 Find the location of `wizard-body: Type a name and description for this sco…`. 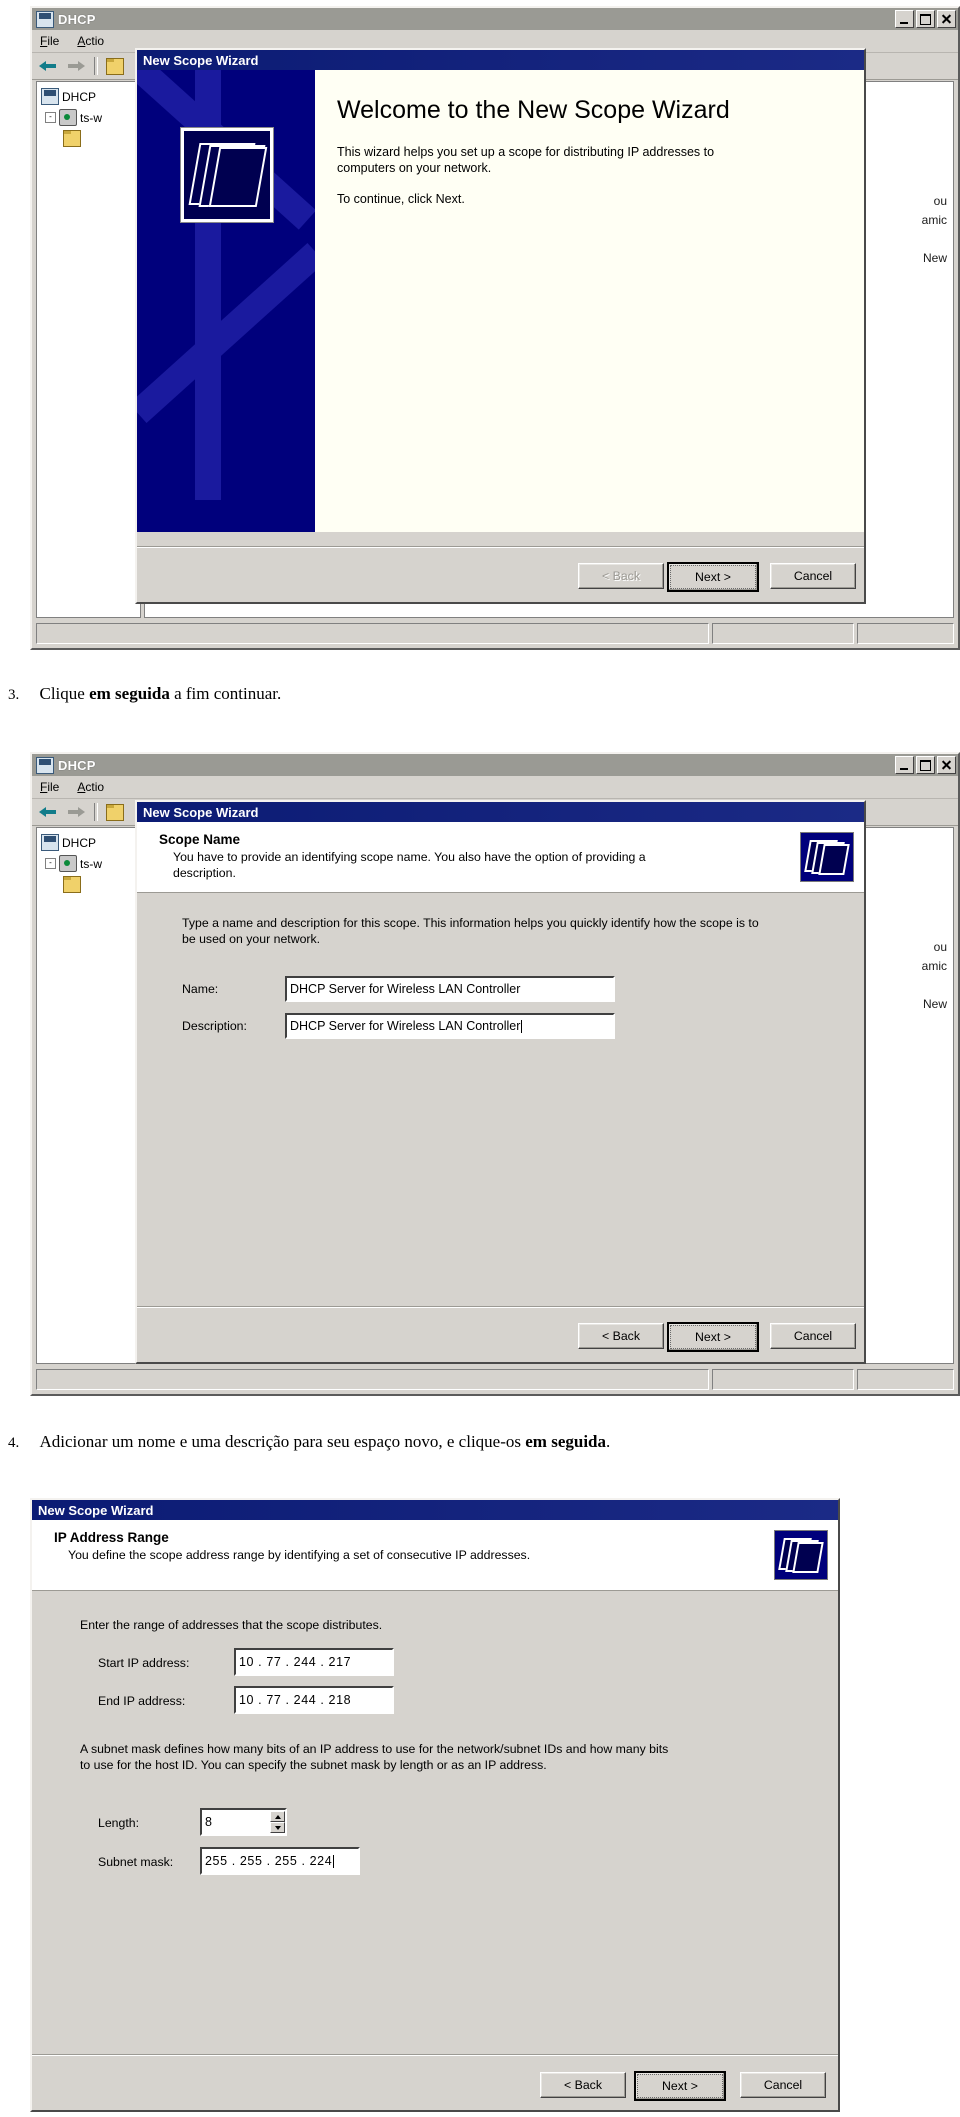

wizard-body: Type a name and description for this sco… is located at coordinates (500, 1101).